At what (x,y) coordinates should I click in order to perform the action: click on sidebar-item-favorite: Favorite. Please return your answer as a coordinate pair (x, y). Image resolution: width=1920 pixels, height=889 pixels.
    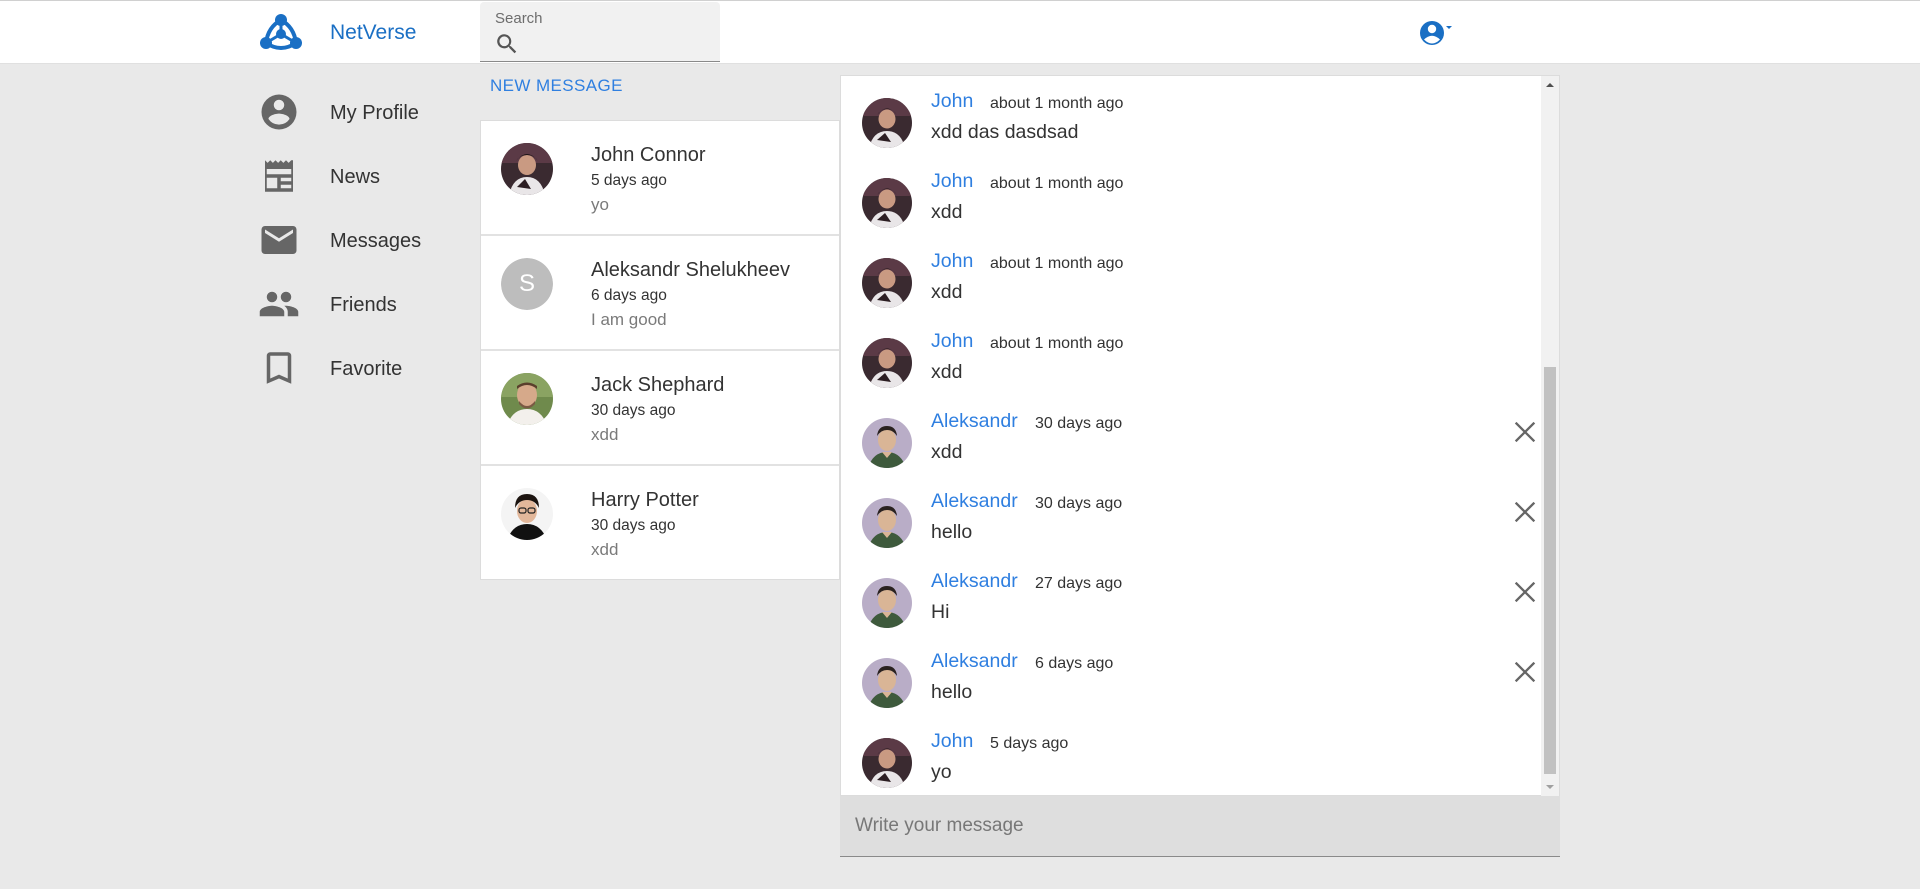
    Looking at the image, I should click on (358, 368).